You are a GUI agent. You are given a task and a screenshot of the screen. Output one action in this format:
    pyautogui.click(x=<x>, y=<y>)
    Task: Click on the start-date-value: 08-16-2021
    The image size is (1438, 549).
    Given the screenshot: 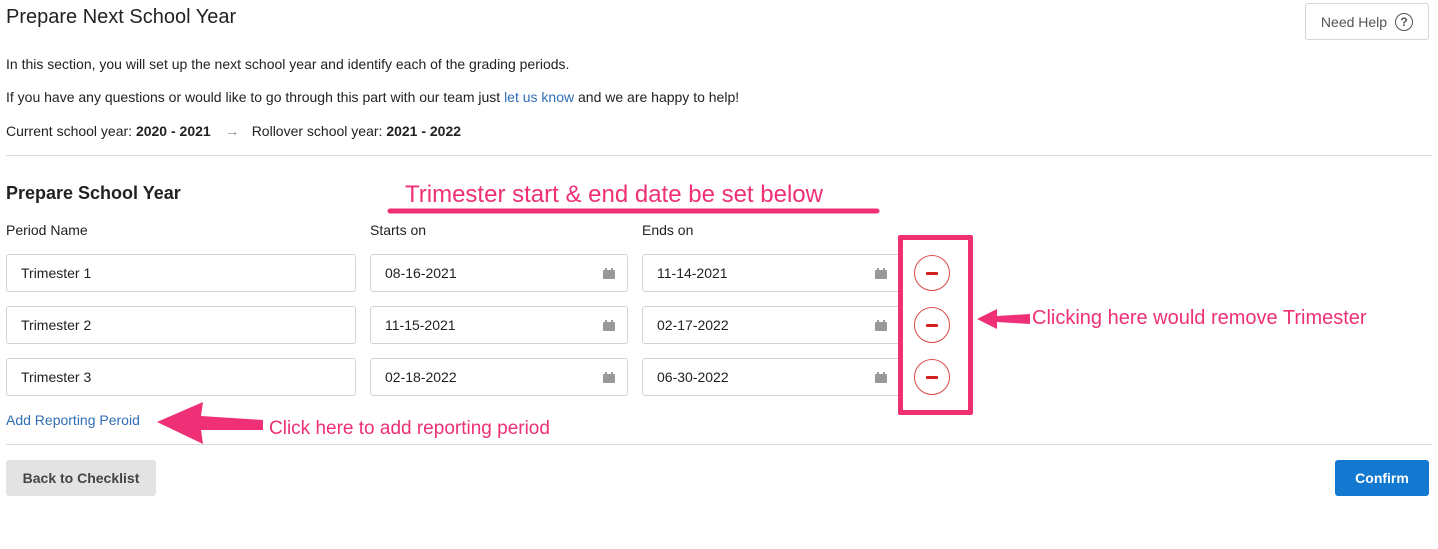 What is the action you would take?
    pyautogui.click(x=421, y=273)
    